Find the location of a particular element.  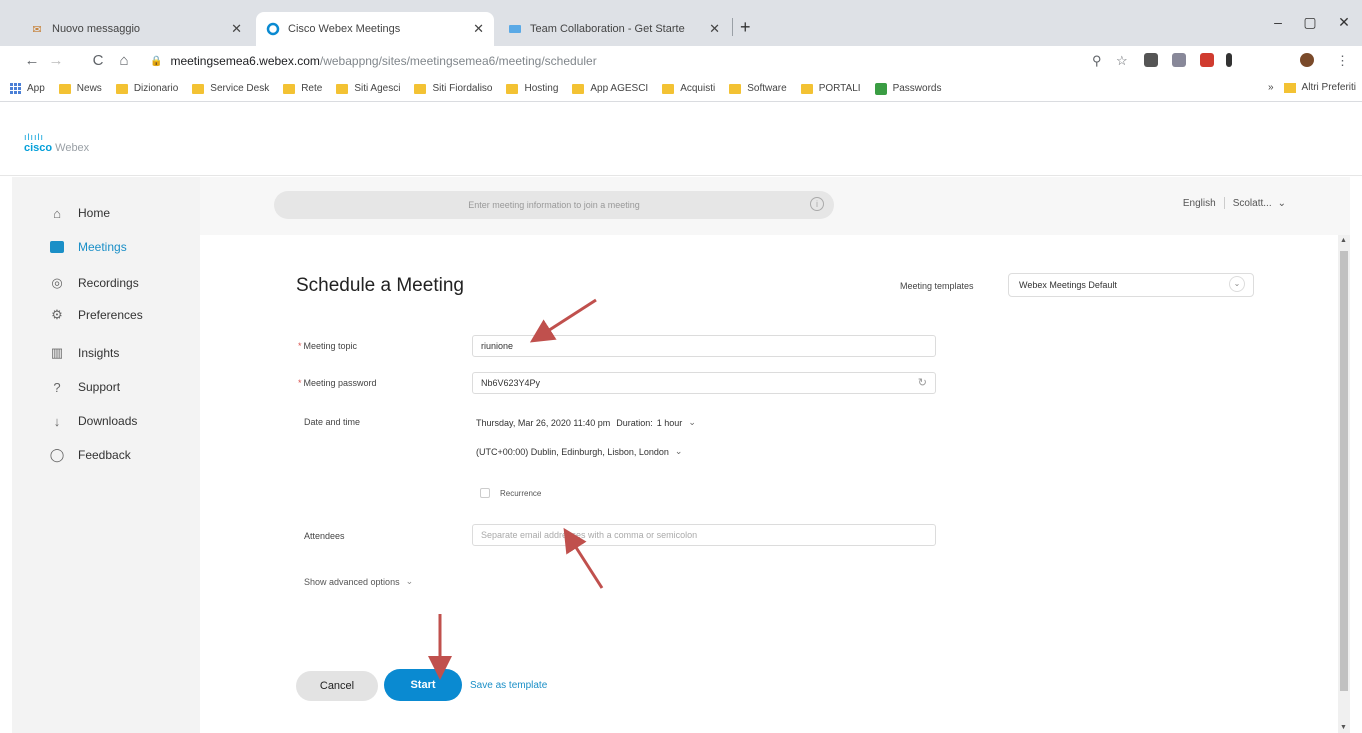

datetime-value: Thursday, Mar 26, 2020 11:40 pm is located at coordinates (543, 423).